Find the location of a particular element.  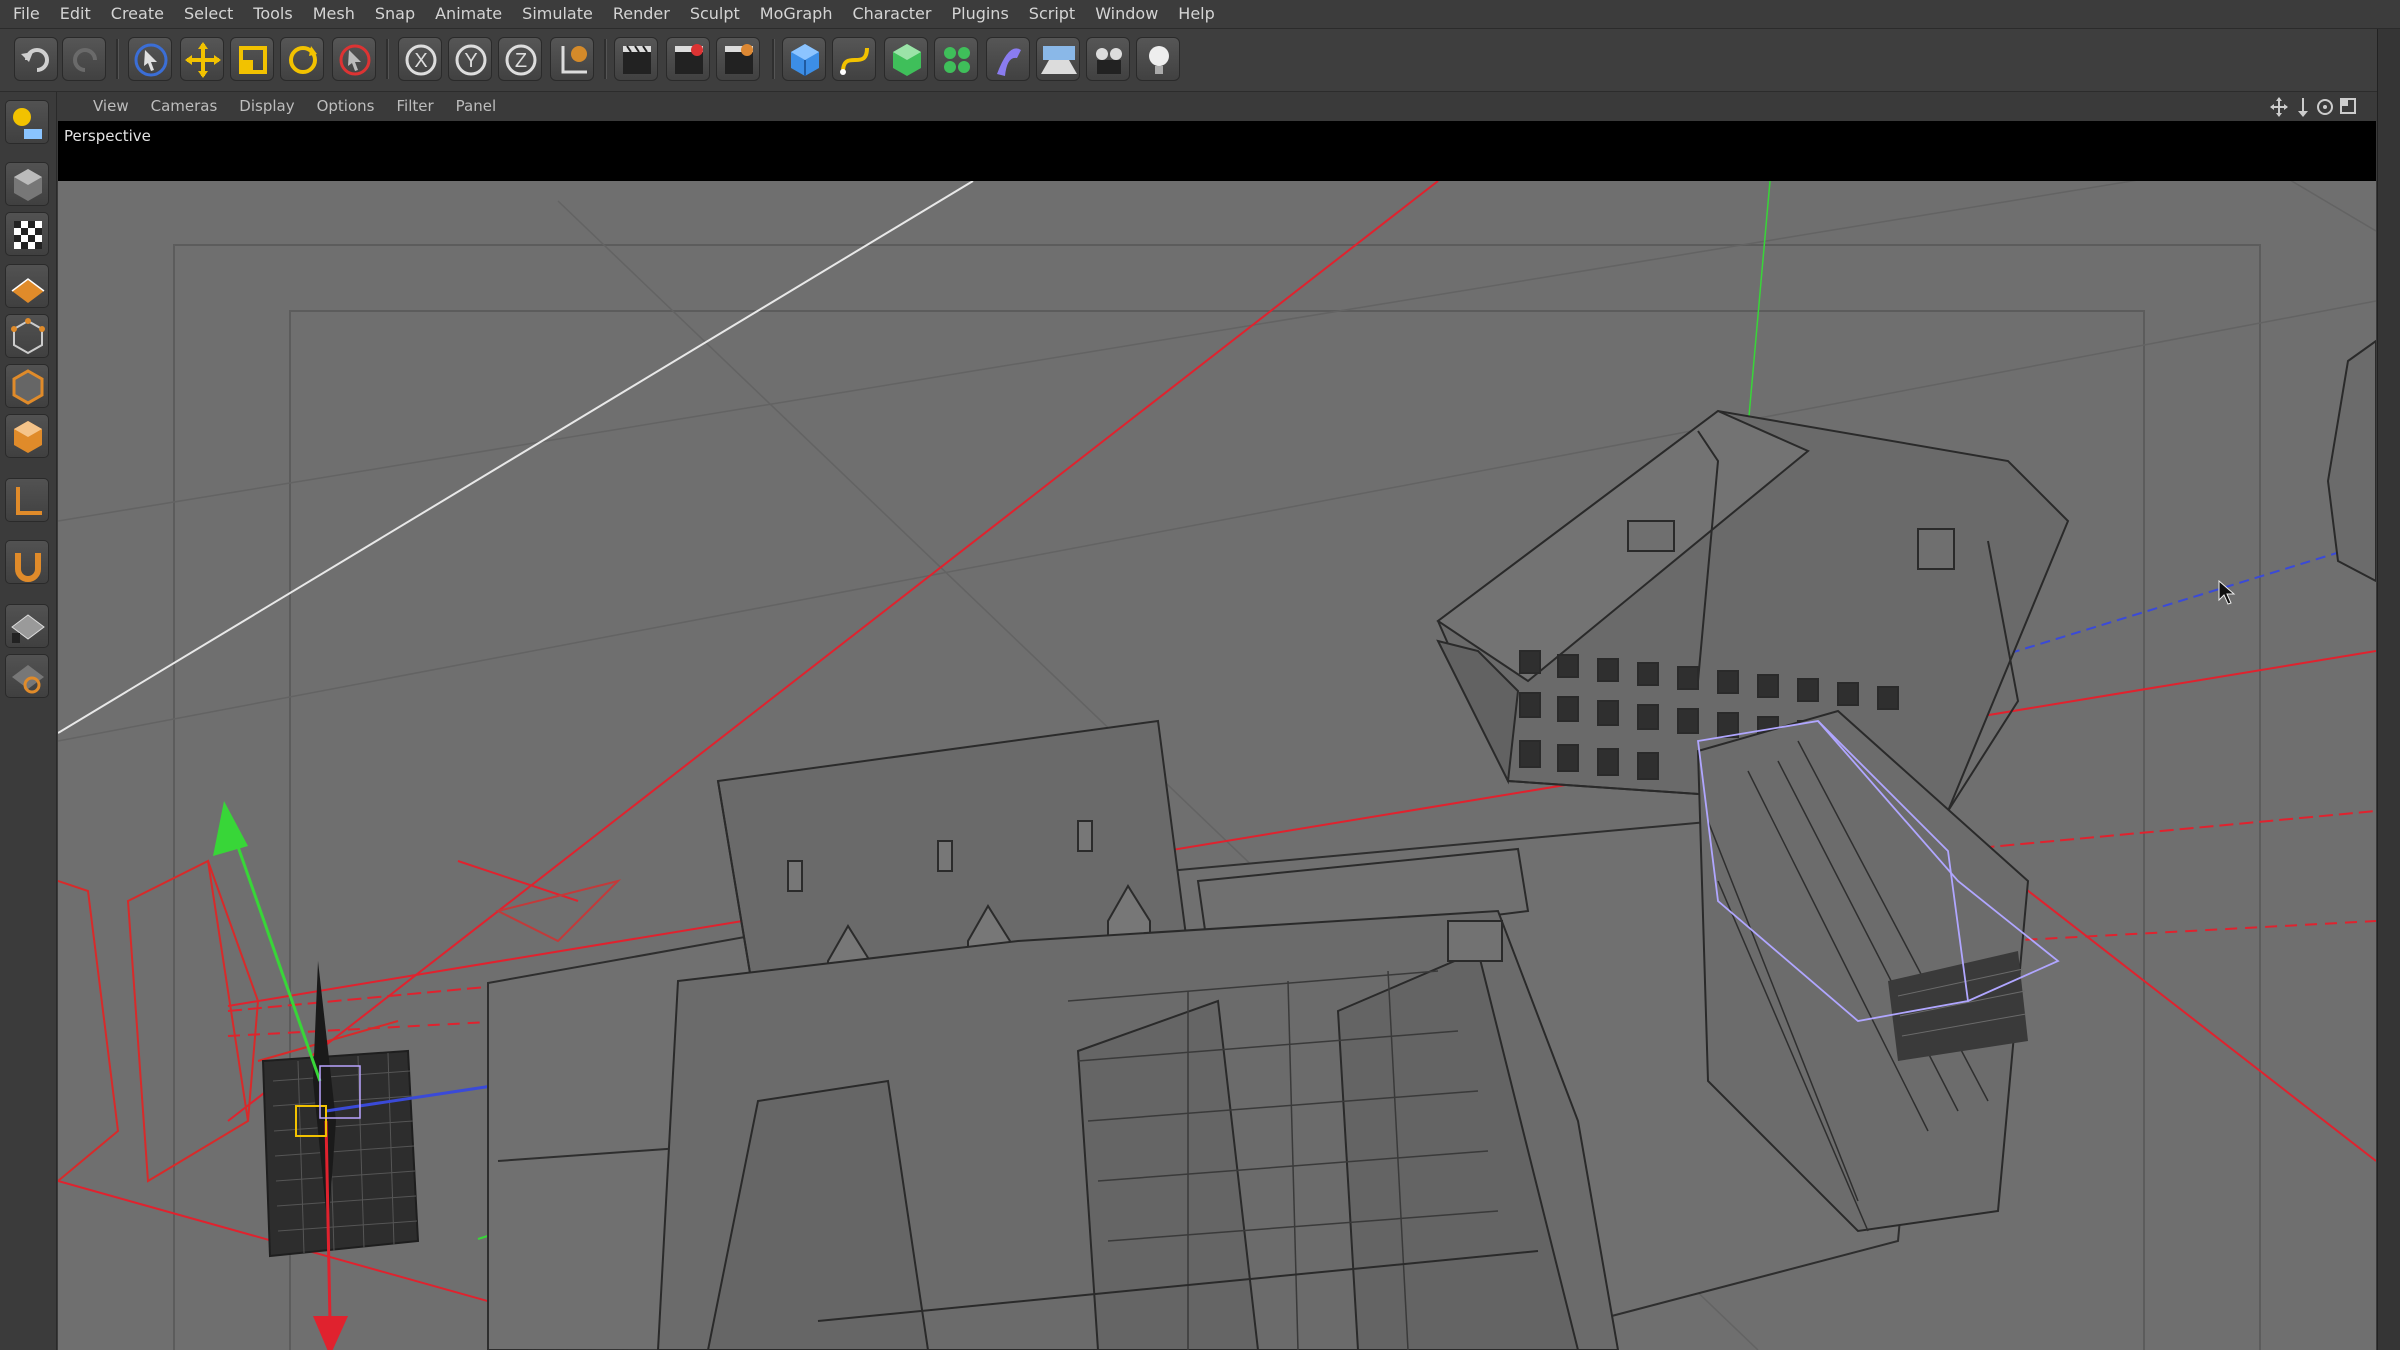

texture-mode-icon is located at coordinates (27, 234).